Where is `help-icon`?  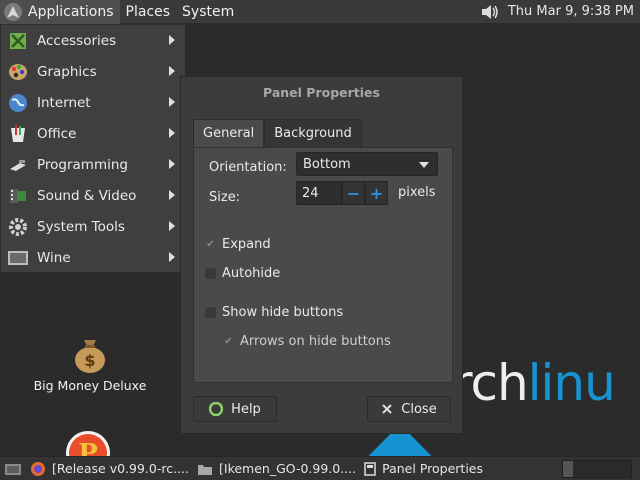 help-icon is located at coordinates (216, 409).